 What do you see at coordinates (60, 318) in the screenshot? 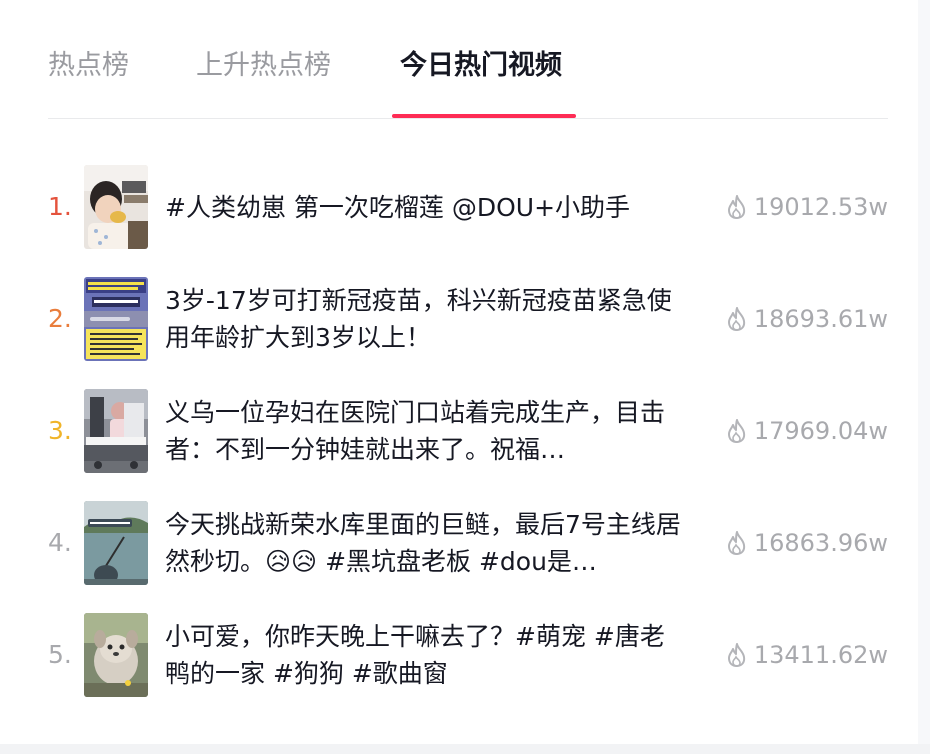
I see `rank-number: 2.` at bounding box center [60, 318].